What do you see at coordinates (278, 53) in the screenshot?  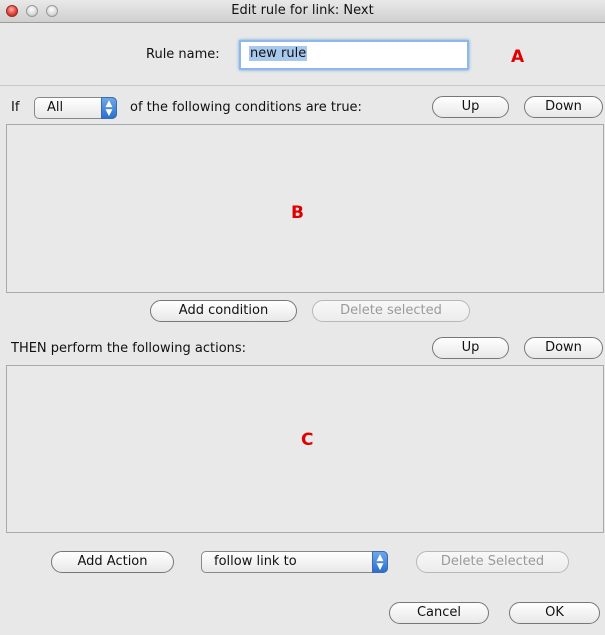 I see `rule-name-value: new rule` at bounding box center [278, 53].